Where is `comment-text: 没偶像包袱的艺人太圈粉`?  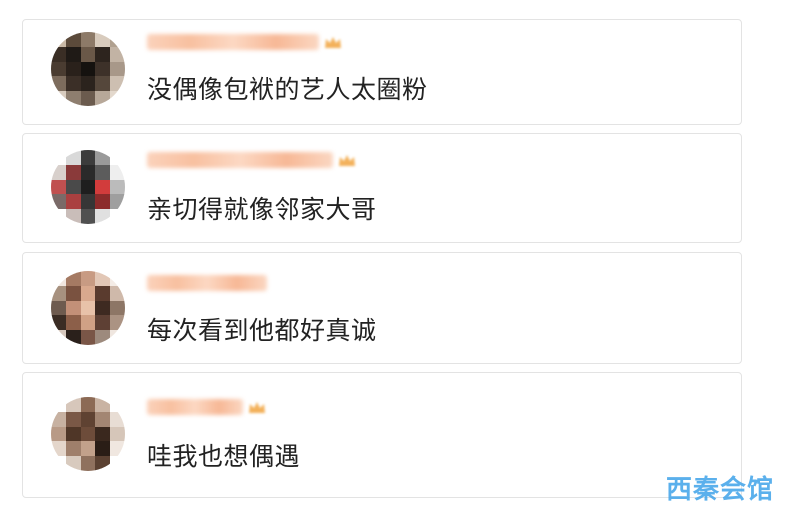
comment-text: 没偶像包袱的艺人太圈粉 is located at coordinates (287, 89).